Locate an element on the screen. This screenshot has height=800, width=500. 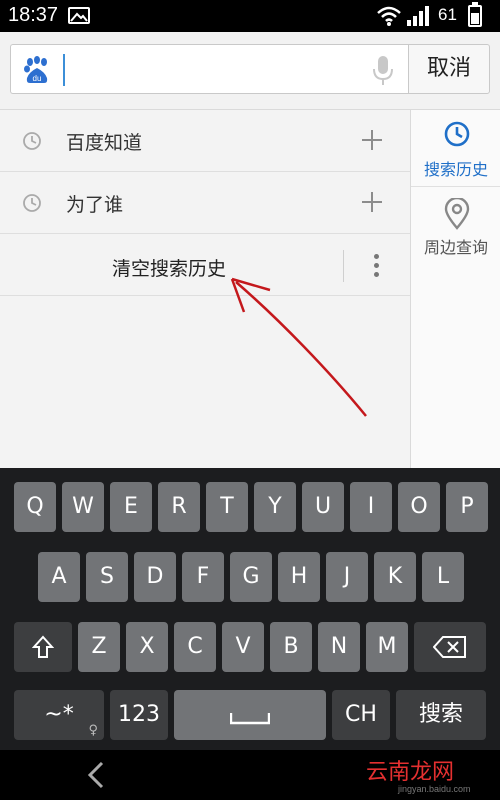
text-caret is located at coordinates (64, 70).